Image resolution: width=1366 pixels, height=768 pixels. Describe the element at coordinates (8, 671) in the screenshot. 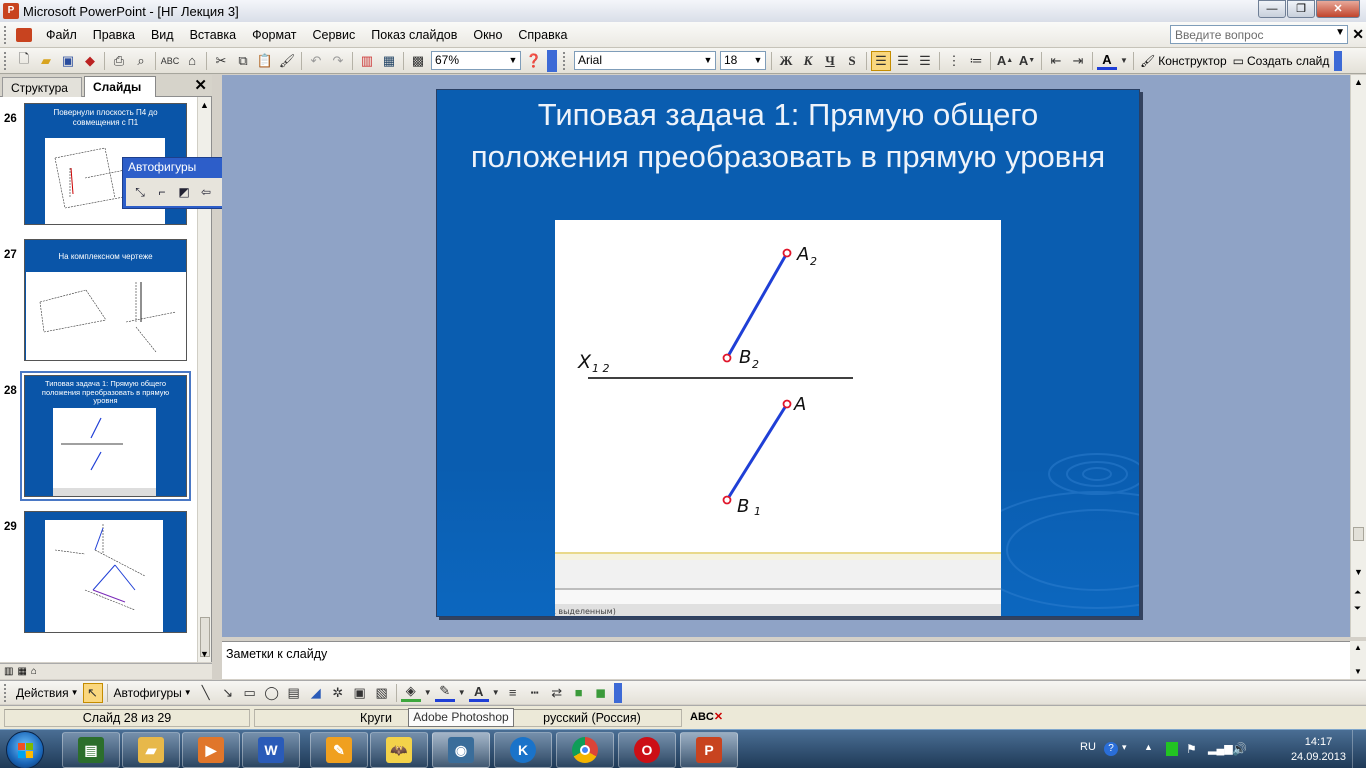

I see `normal-view-icon: ▥` at that location.